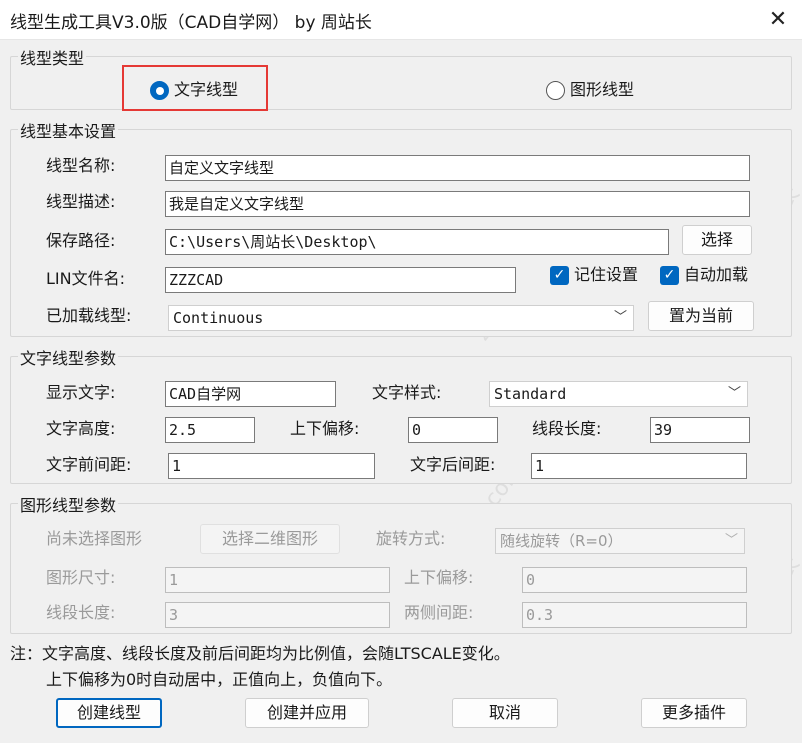 The width and height of the screenshot is (802, 743). Describe the element at coordinates (218, 318) in the screenshot. I see `loaded-linetype-value: Continuous` at that location.